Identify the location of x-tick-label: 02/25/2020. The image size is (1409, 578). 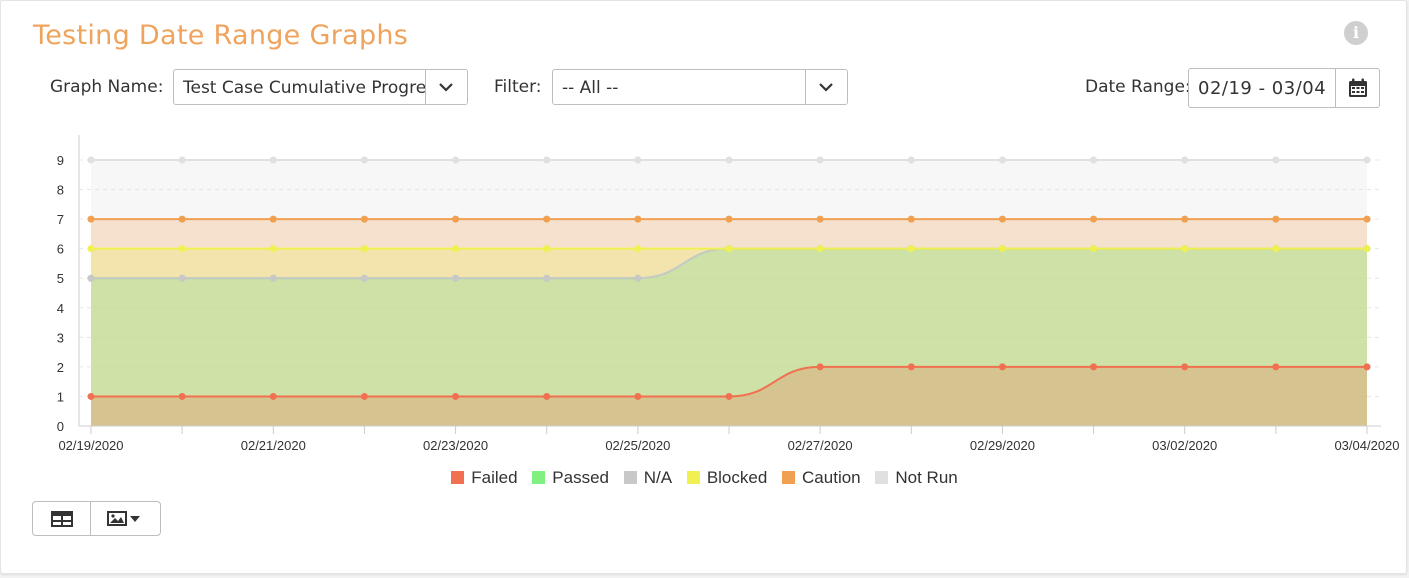
(637, 445).